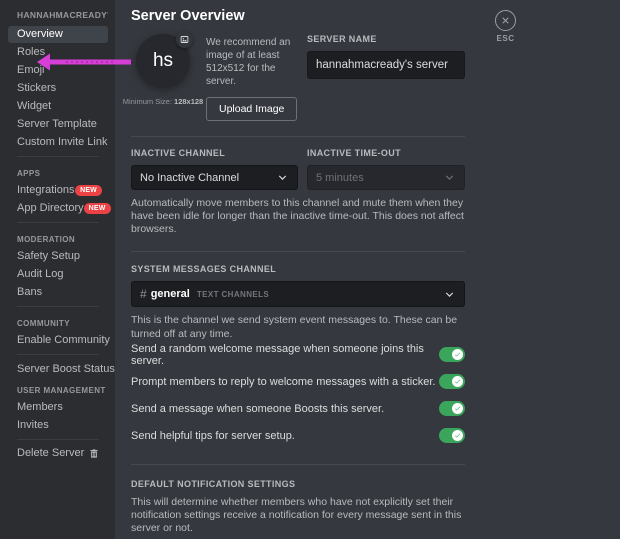 This screenshot has height=539, width=620. I want to click on sidebar-section-moderation: MODERATION, so click(46, 239).